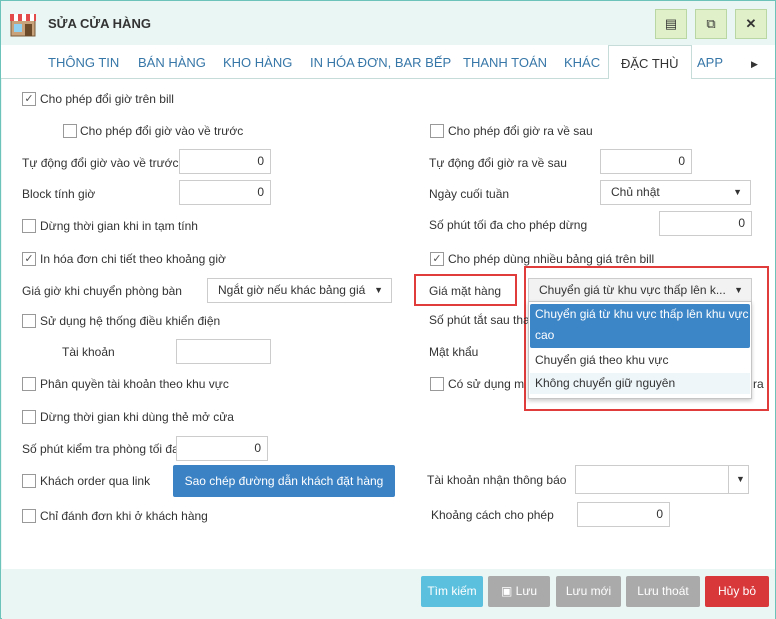  I want to click on use-machine-label-suffix: ra, so click(758, 384).